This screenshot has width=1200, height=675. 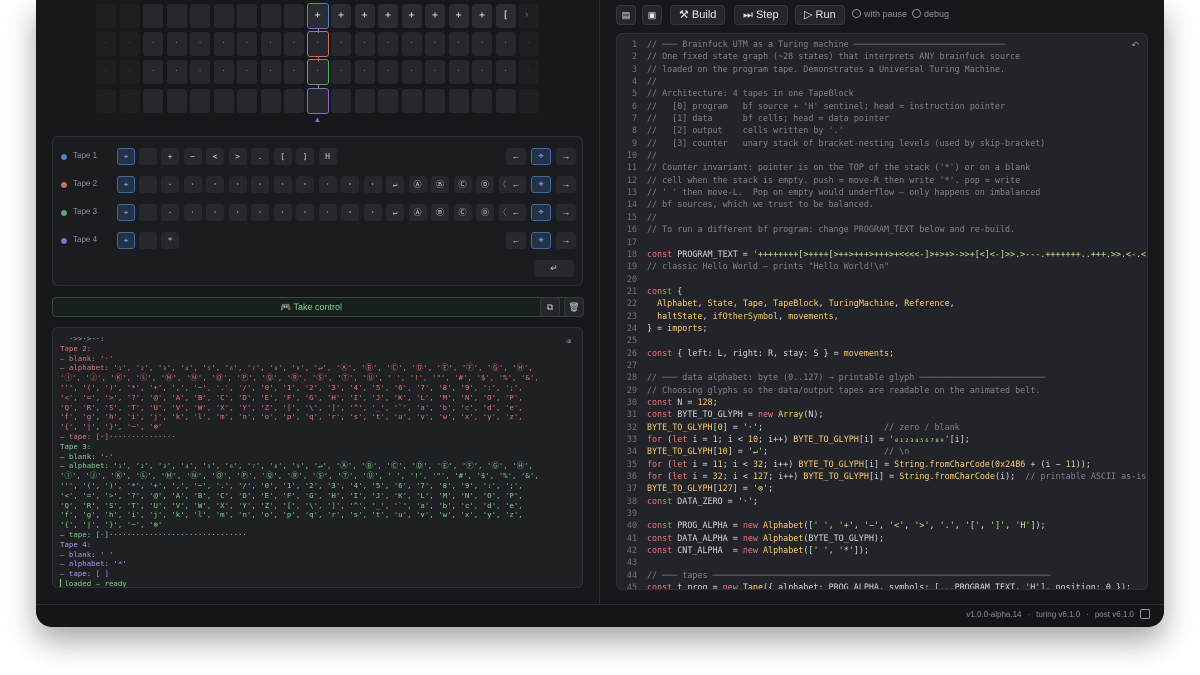 I want to click on code-text: const DATA_ZERO = '·';, so click(x=702, y=500).